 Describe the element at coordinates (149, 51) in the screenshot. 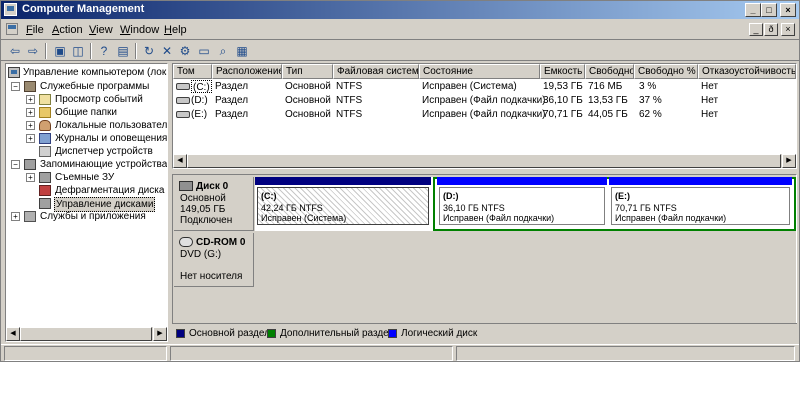

I see `refresh-icon: ↻` at that location.